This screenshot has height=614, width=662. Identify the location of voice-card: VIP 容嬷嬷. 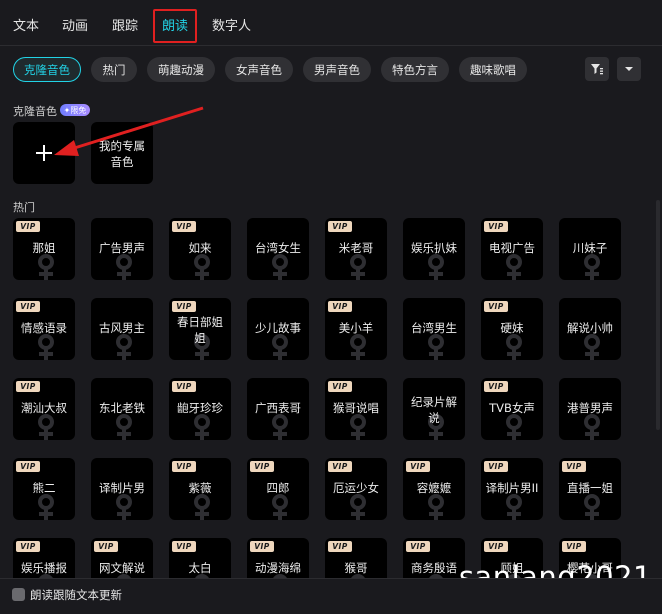
(434, 489).